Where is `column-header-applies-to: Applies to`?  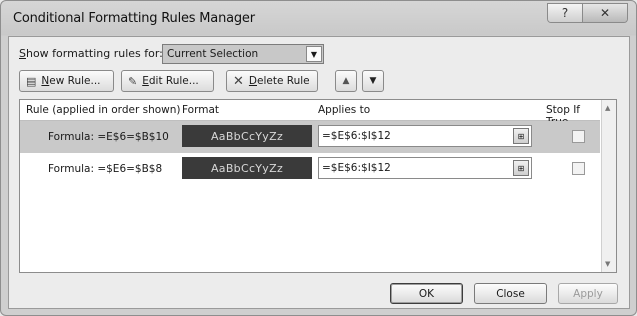 column-header-applies-to: Applies to is located at coordinates (344, 110).